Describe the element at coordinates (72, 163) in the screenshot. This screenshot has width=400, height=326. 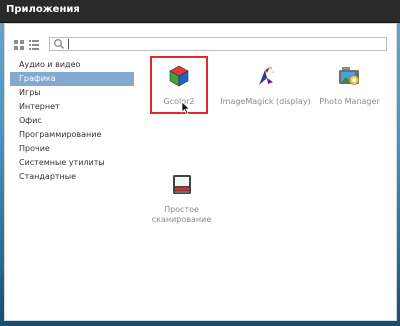
I see `category-system-tools: Системные утилиты` at that location.